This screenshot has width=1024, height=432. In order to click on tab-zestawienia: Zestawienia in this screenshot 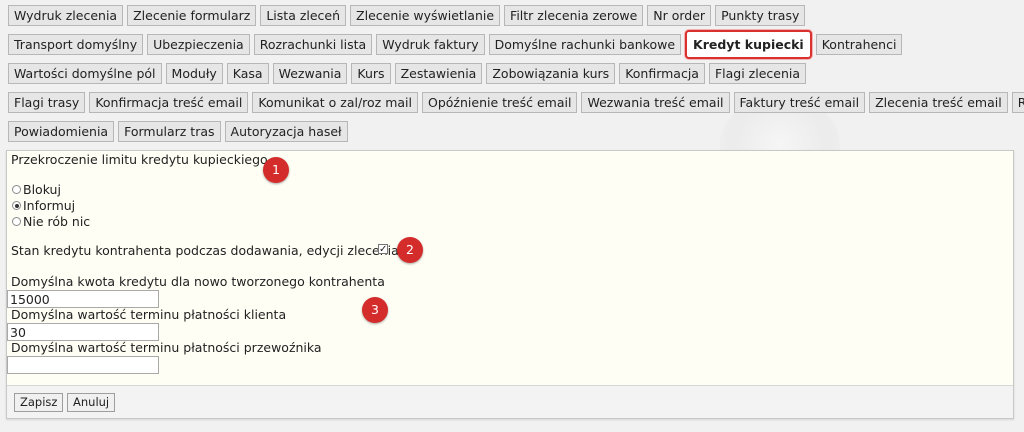, I will do `click(438, 73)`.